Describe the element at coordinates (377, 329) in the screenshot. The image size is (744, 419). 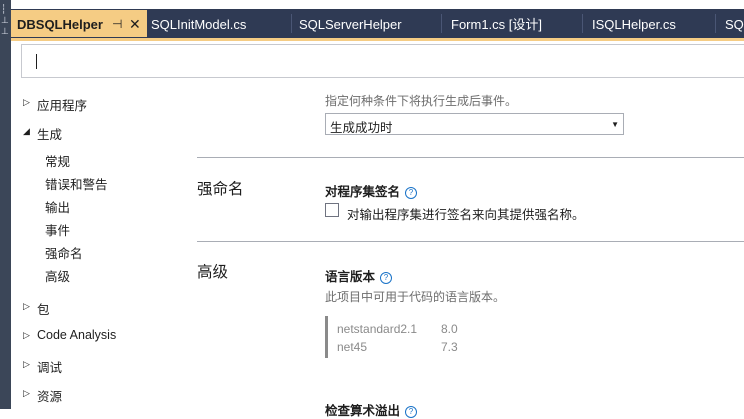
I see `framework-name: netstandard2.1` at that location.